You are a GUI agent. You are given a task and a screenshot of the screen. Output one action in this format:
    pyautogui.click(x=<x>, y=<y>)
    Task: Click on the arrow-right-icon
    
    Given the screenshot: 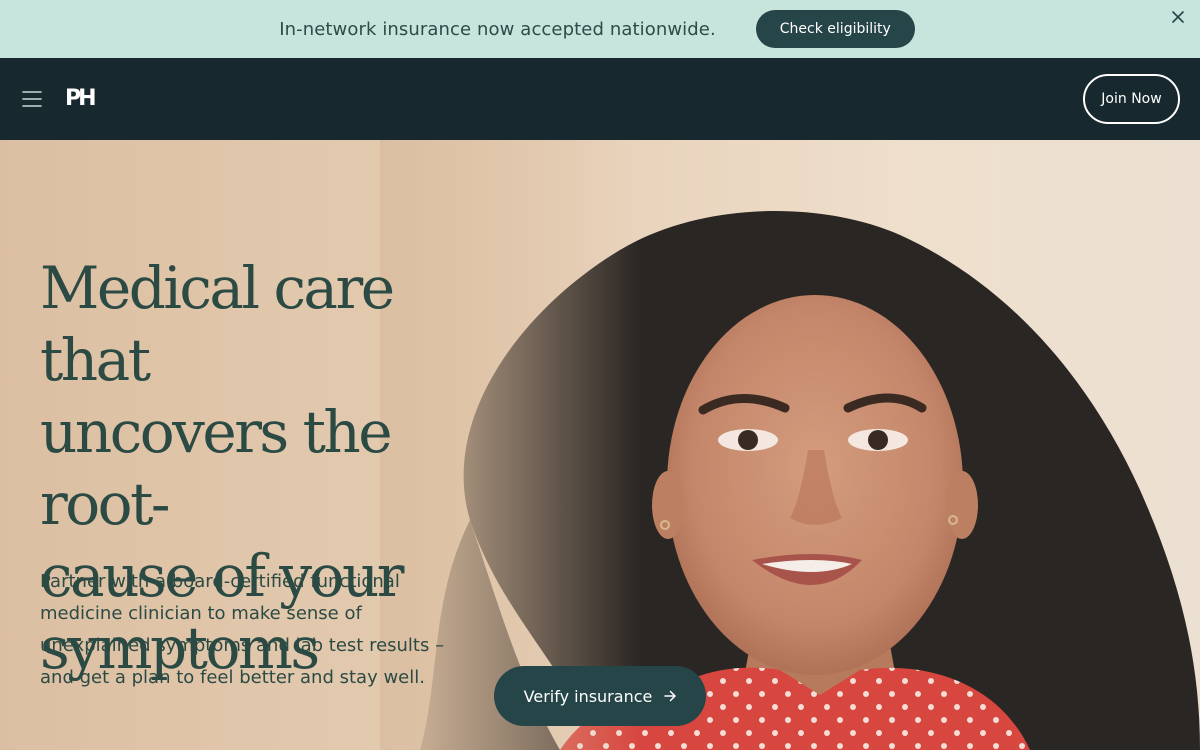 What is the action you would take?
    pyautogui.click(x=670, y=696)
    